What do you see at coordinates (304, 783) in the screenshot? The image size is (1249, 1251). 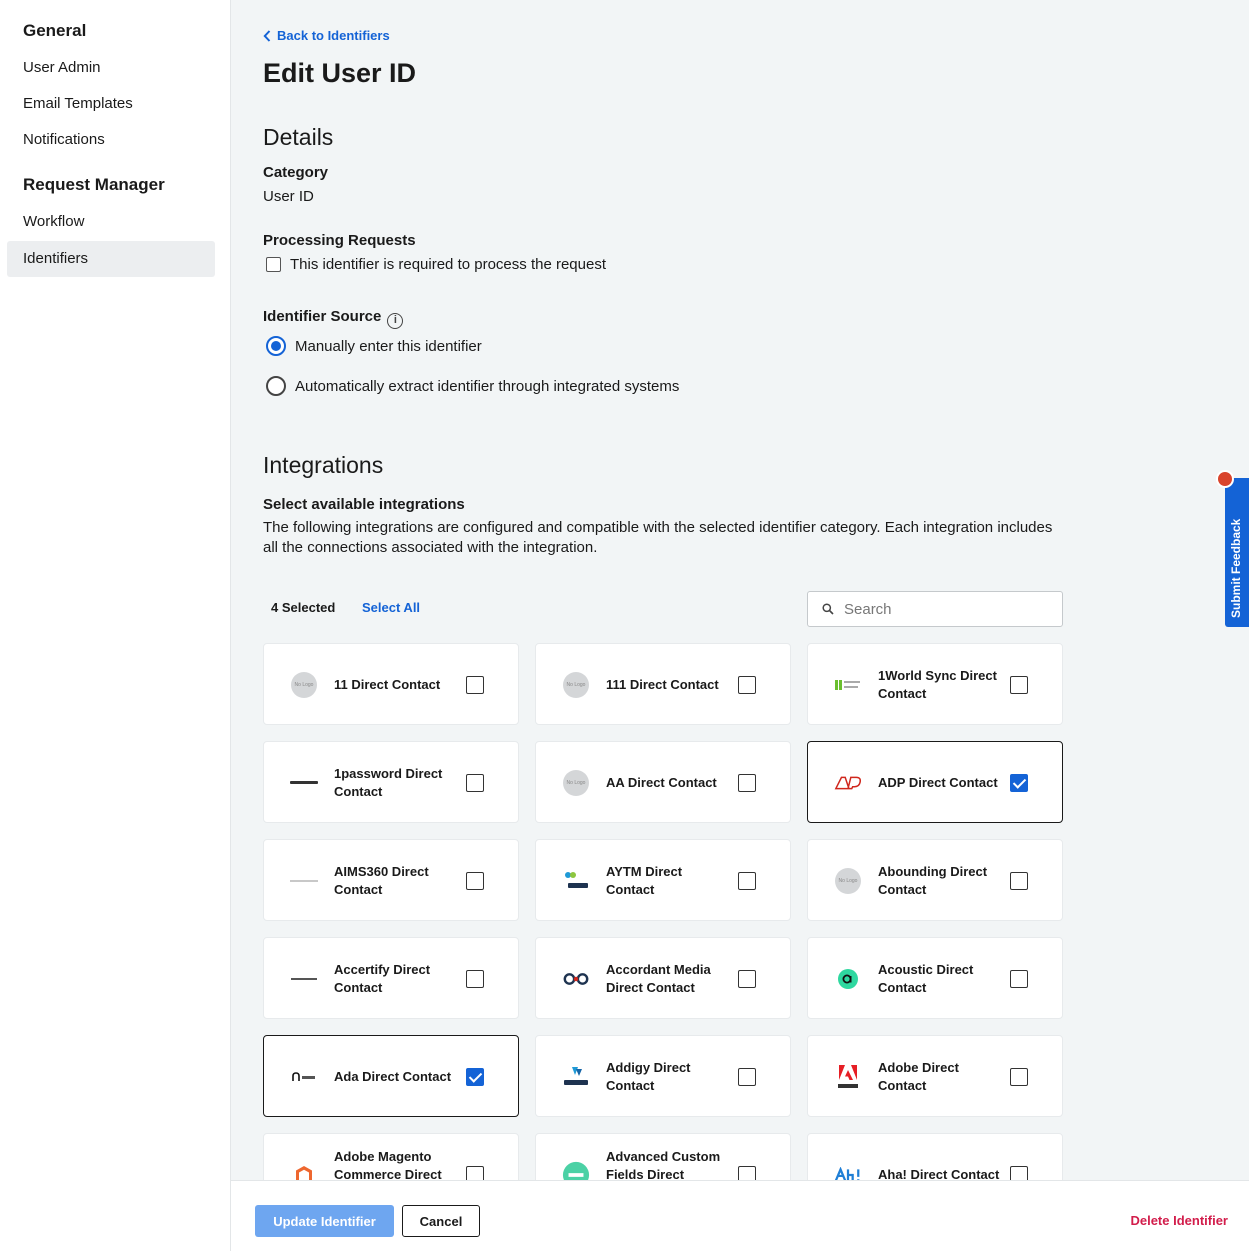 I see `1password-logo-icon` at bounding box center [304, 783].